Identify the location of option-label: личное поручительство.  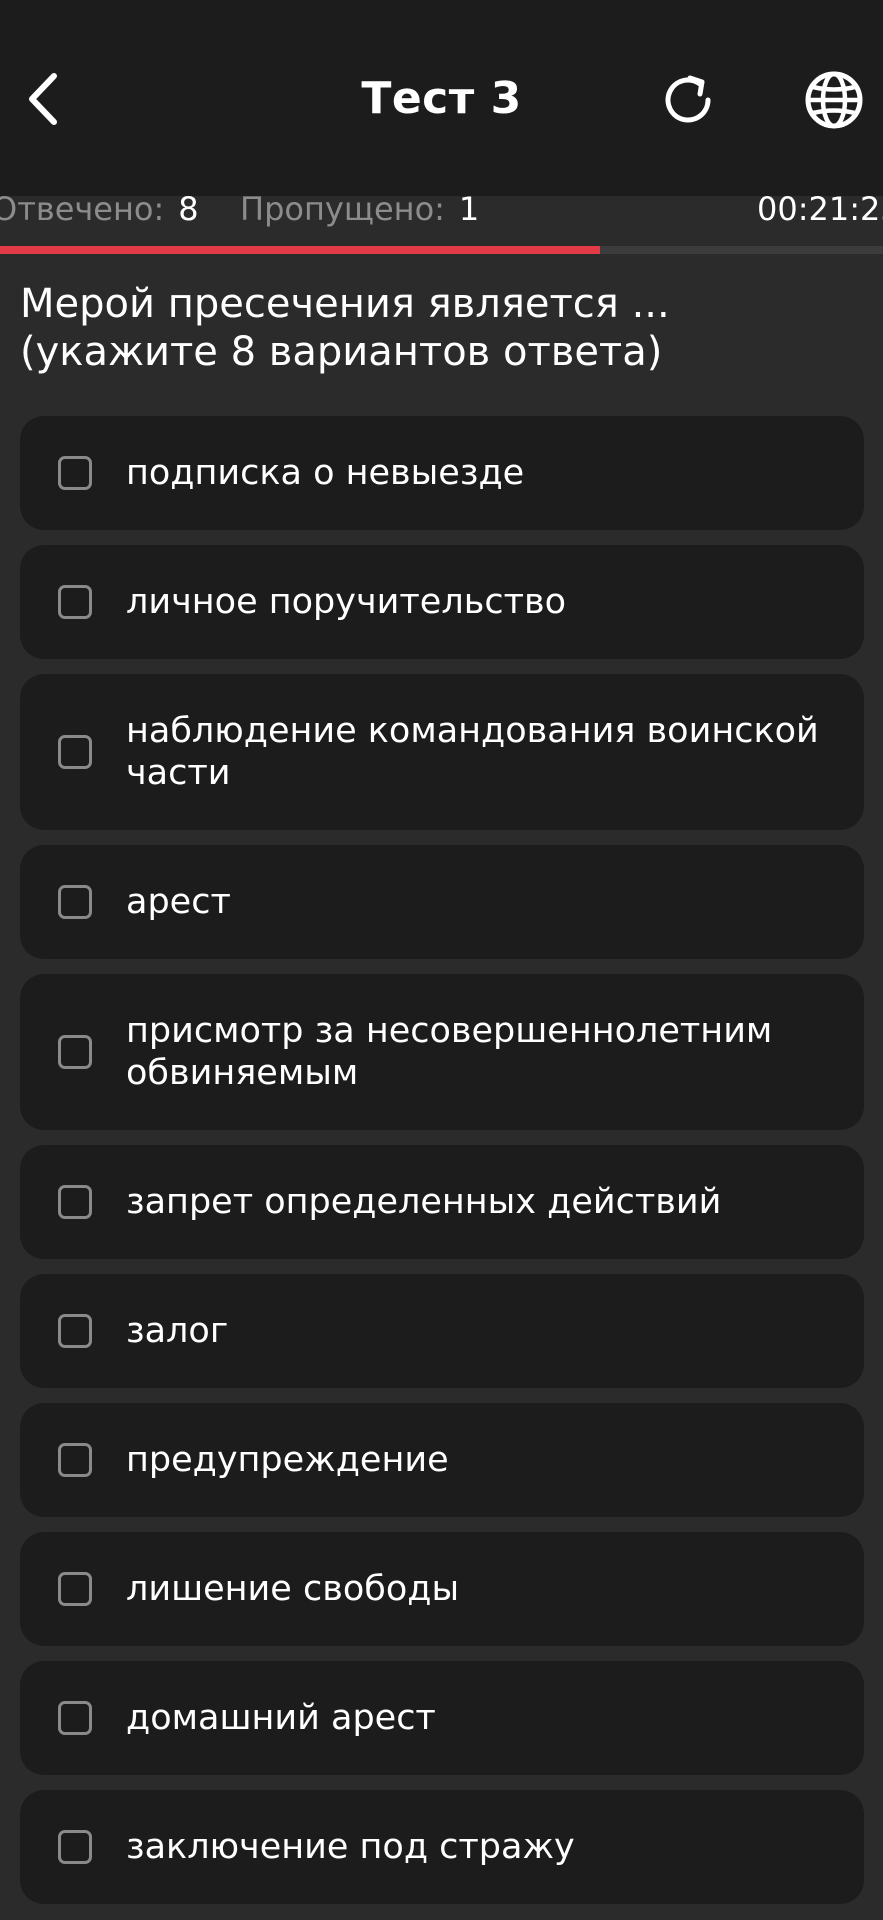
(346, 602).